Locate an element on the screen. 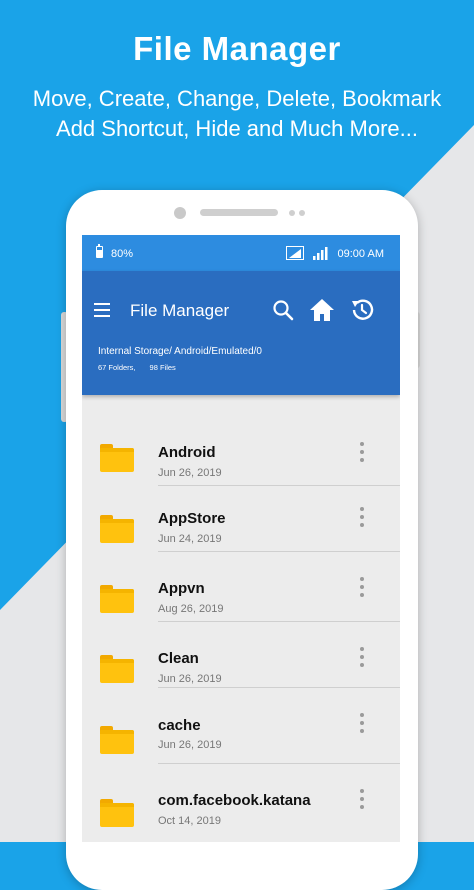 The width and height of the screenshot is (474, 890). list-item: Android Jun 26, 2019 is located at coordinates (241, 440).